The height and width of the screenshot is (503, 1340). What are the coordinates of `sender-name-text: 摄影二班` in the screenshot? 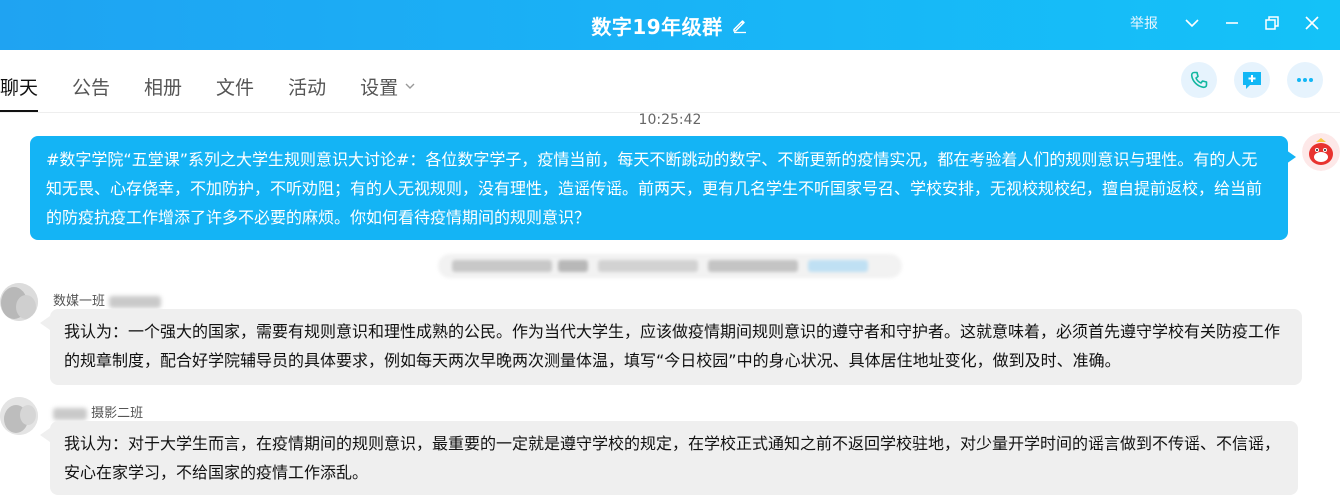 It's located at (117, 413).